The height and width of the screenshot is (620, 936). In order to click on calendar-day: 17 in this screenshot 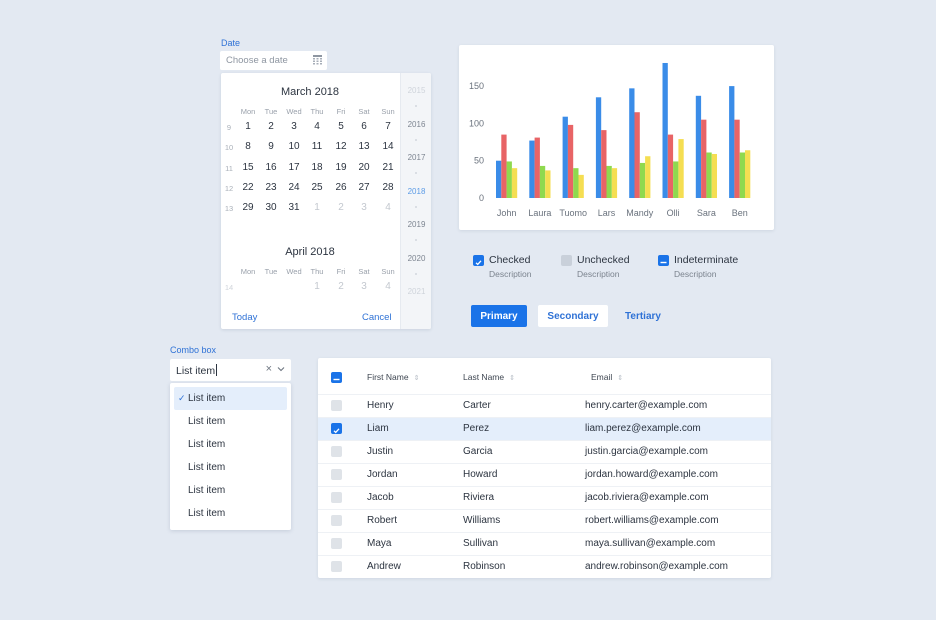, I will do `click(294, 167)`.